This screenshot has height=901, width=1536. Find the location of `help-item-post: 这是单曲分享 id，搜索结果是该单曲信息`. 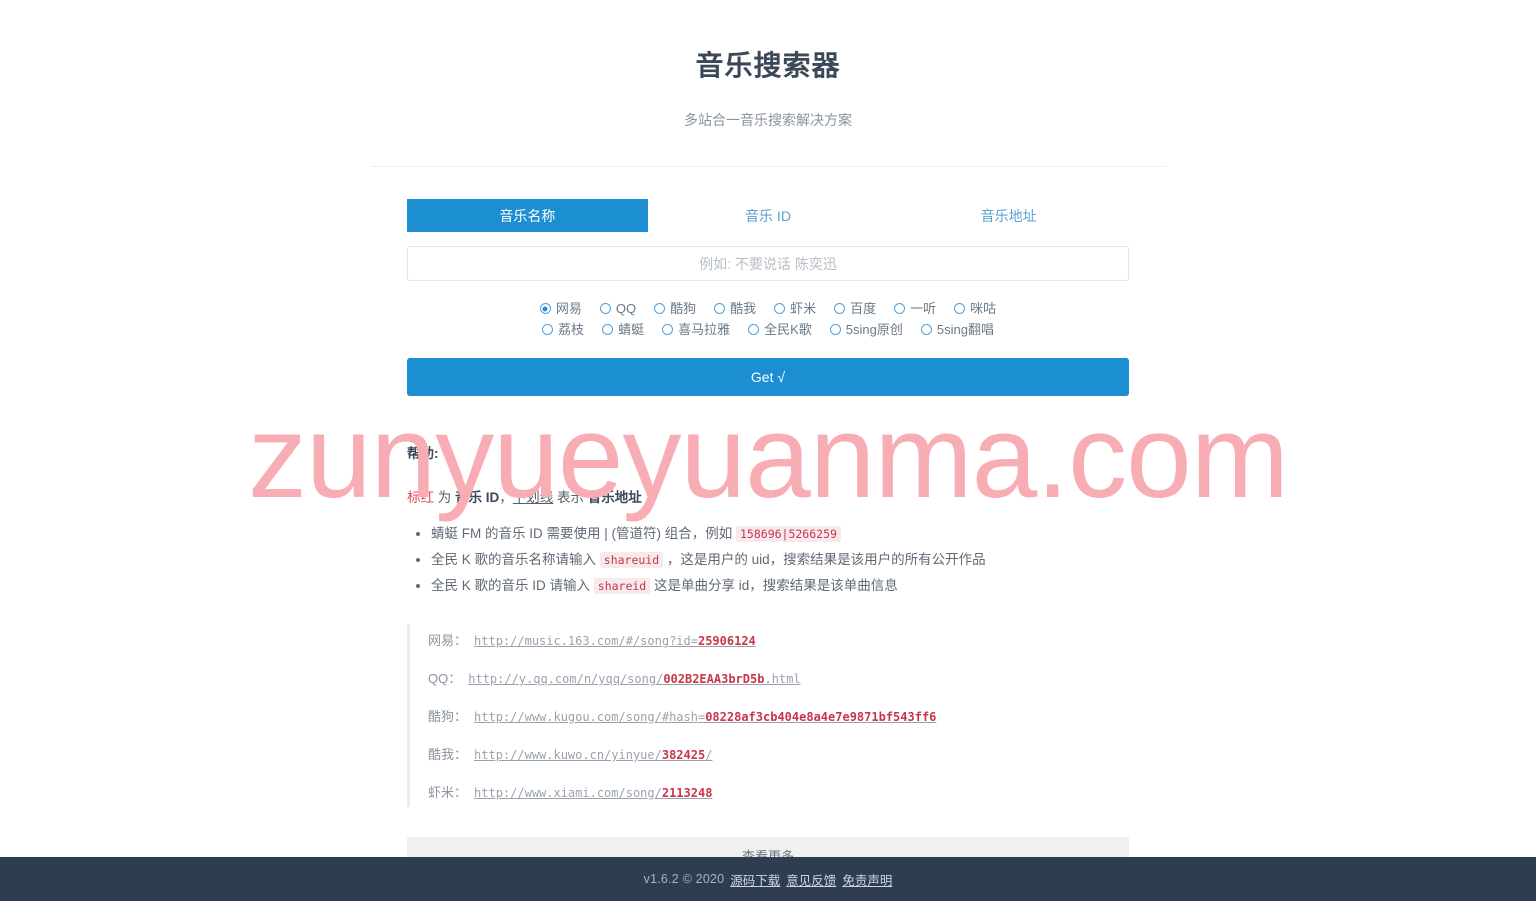

help-item-post: 这是单曲分享 id，搜索结果是该单曲信息 is located at coordinates (774, 585).